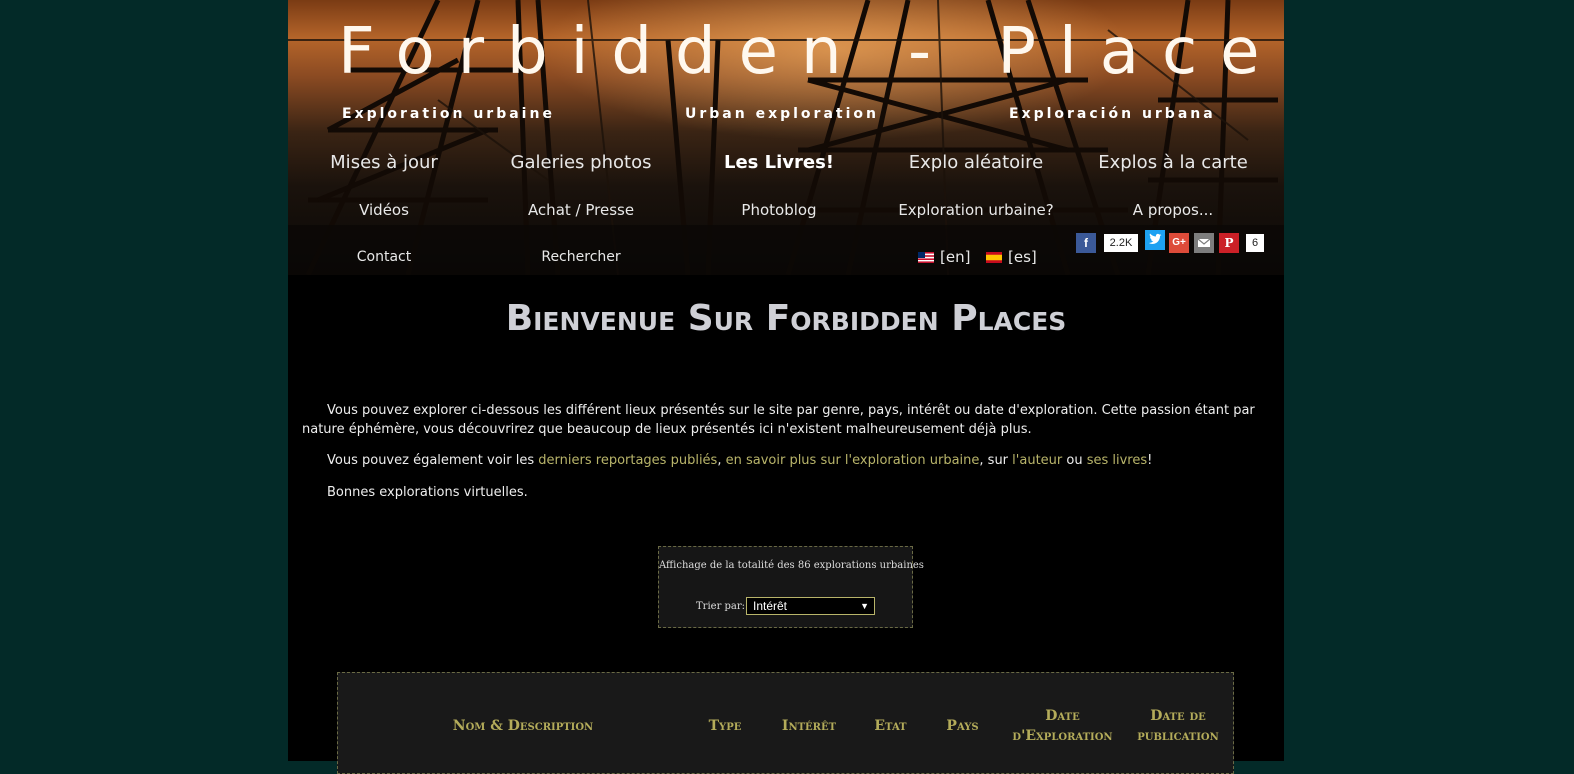 The image size is (1574, 774). What do you see at coordinates (810, 606) in the screenshot?
I see `sort-select: Intérêt ▼` at bounding box center [810, 606].